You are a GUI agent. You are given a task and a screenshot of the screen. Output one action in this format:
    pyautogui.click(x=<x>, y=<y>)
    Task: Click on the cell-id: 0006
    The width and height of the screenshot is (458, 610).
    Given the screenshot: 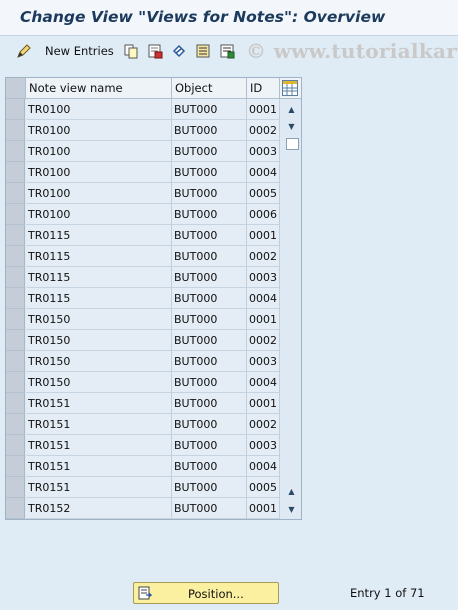 What is the action you would take?
    pyautogui.click(x=263, y=214)
    